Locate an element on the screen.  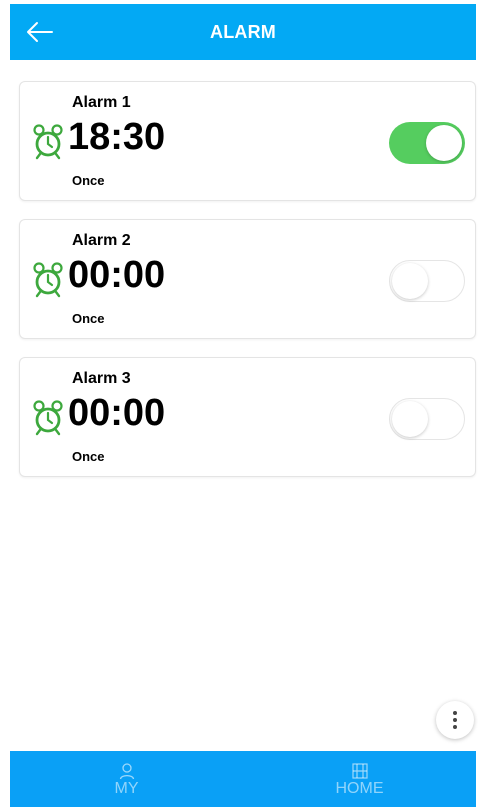
alarm-time: 18:30 is located at coordinates (117, 137).